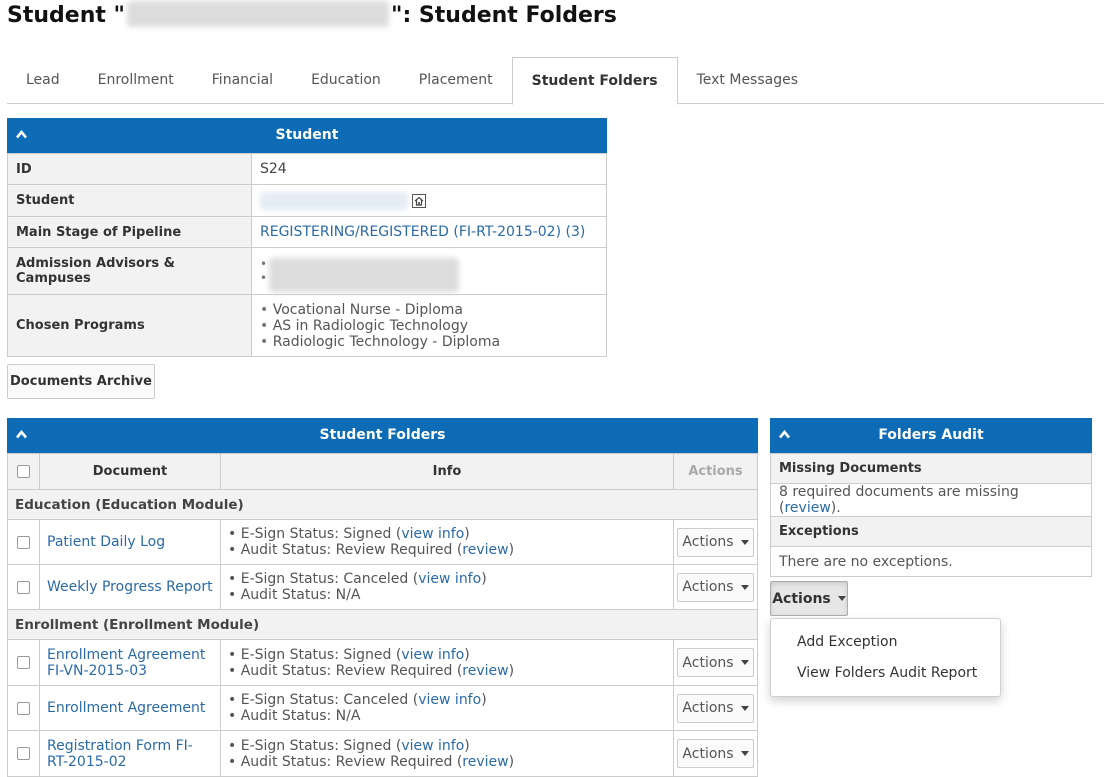 Image resolution: width=1104 pixels, height=777 pixels. What do you see at coordinates (382, 504) in the screenshot?
I see `group-name: Education (Education Module)` at bounding box center [382, 504].